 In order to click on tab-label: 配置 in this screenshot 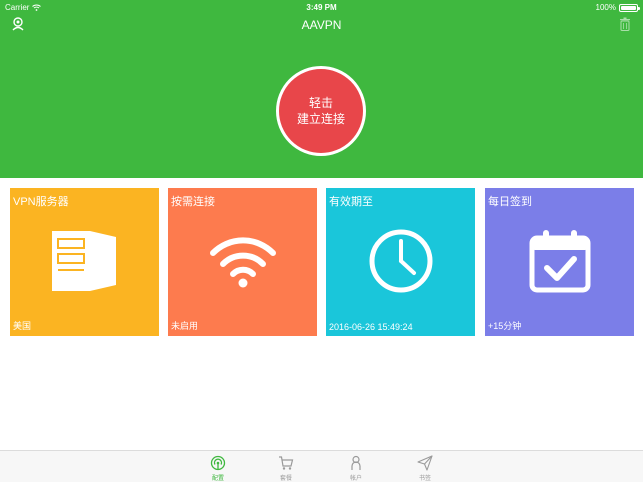, I will do `click(217, 479)`.